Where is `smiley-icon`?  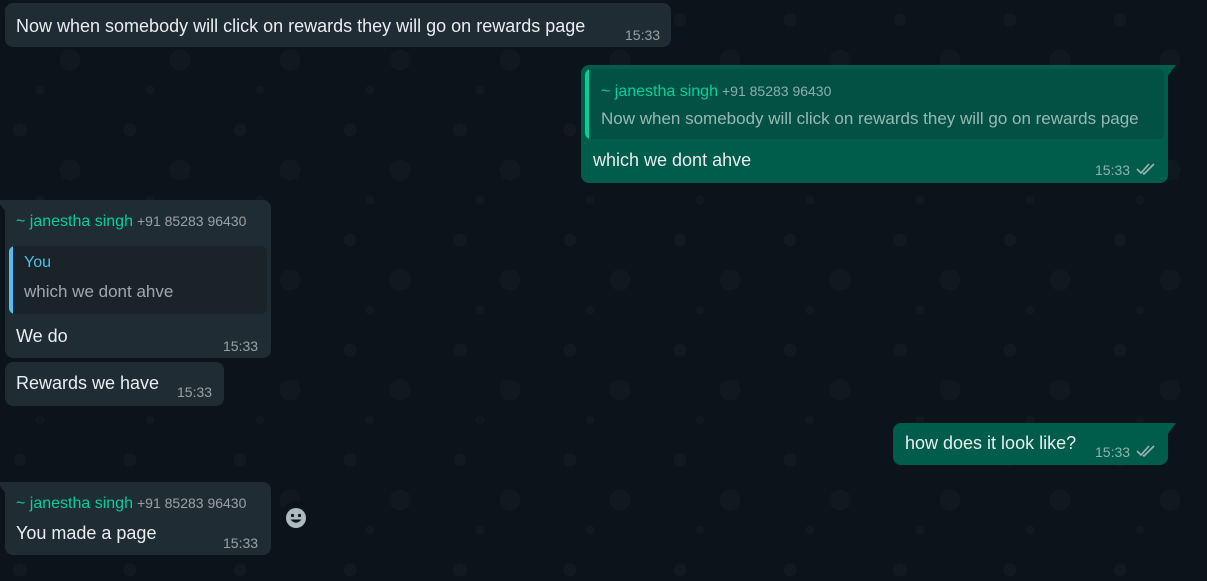
smiley-icon is located at coordinates (296, 518).